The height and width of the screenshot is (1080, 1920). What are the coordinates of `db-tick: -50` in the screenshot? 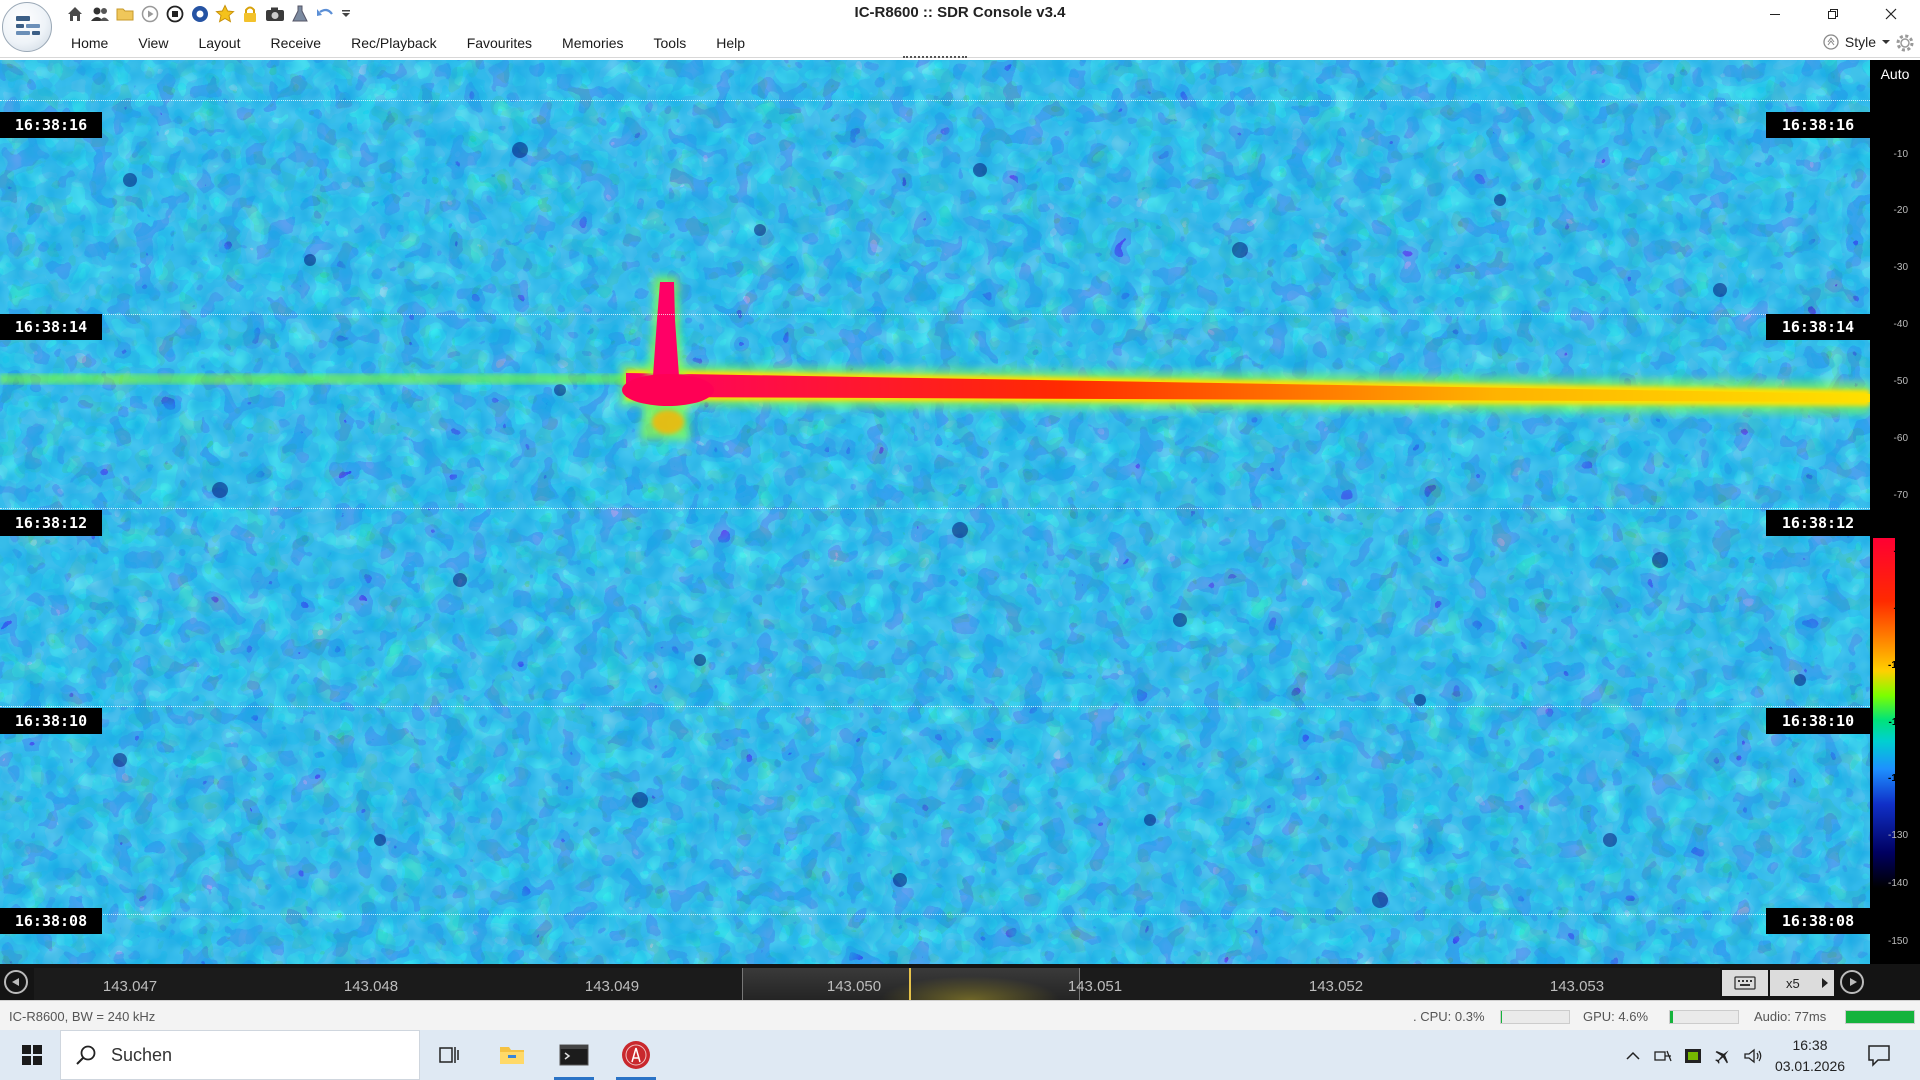 It's located at (1900, 381).